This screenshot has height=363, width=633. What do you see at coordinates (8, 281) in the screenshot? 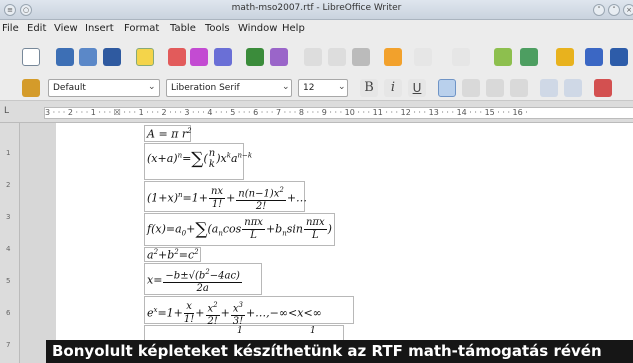
I see `vruler-label: 5` at bounding box center [8, 281].